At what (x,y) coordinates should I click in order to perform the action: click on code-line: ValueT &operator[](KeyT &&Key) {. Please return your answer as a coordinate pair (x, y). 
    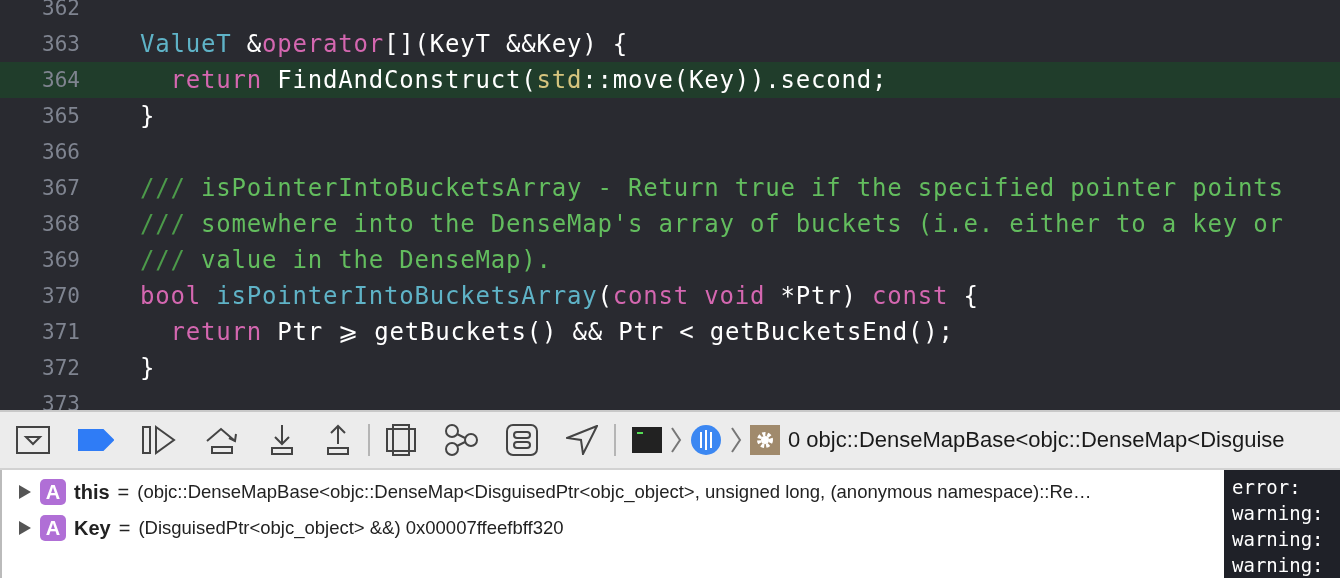
    Looking at the image, I should click on (384, 44).